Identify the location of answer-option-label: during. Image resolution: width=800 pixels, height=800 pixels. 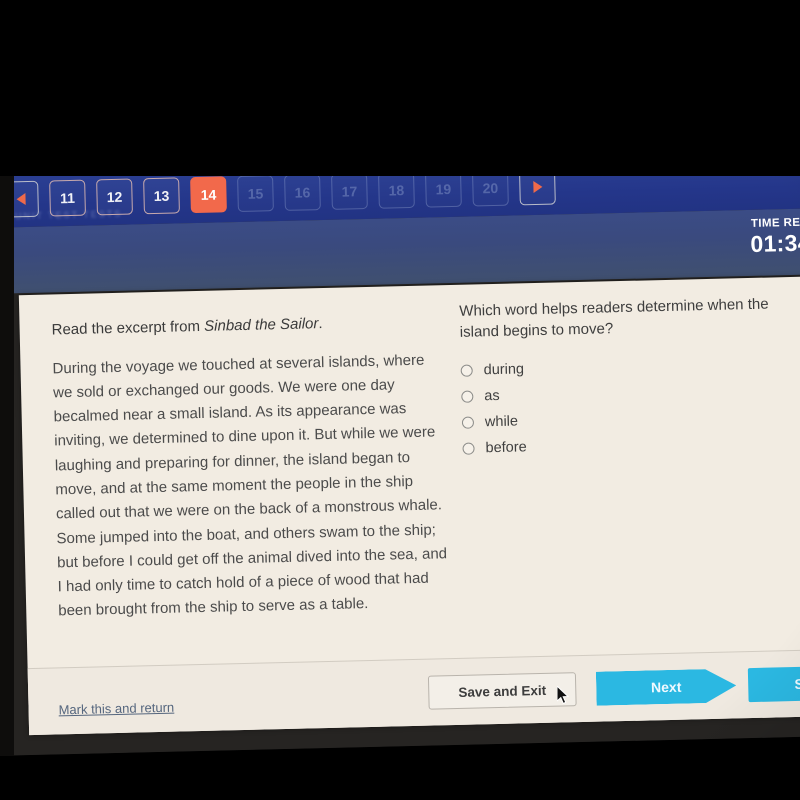
(504, 369).